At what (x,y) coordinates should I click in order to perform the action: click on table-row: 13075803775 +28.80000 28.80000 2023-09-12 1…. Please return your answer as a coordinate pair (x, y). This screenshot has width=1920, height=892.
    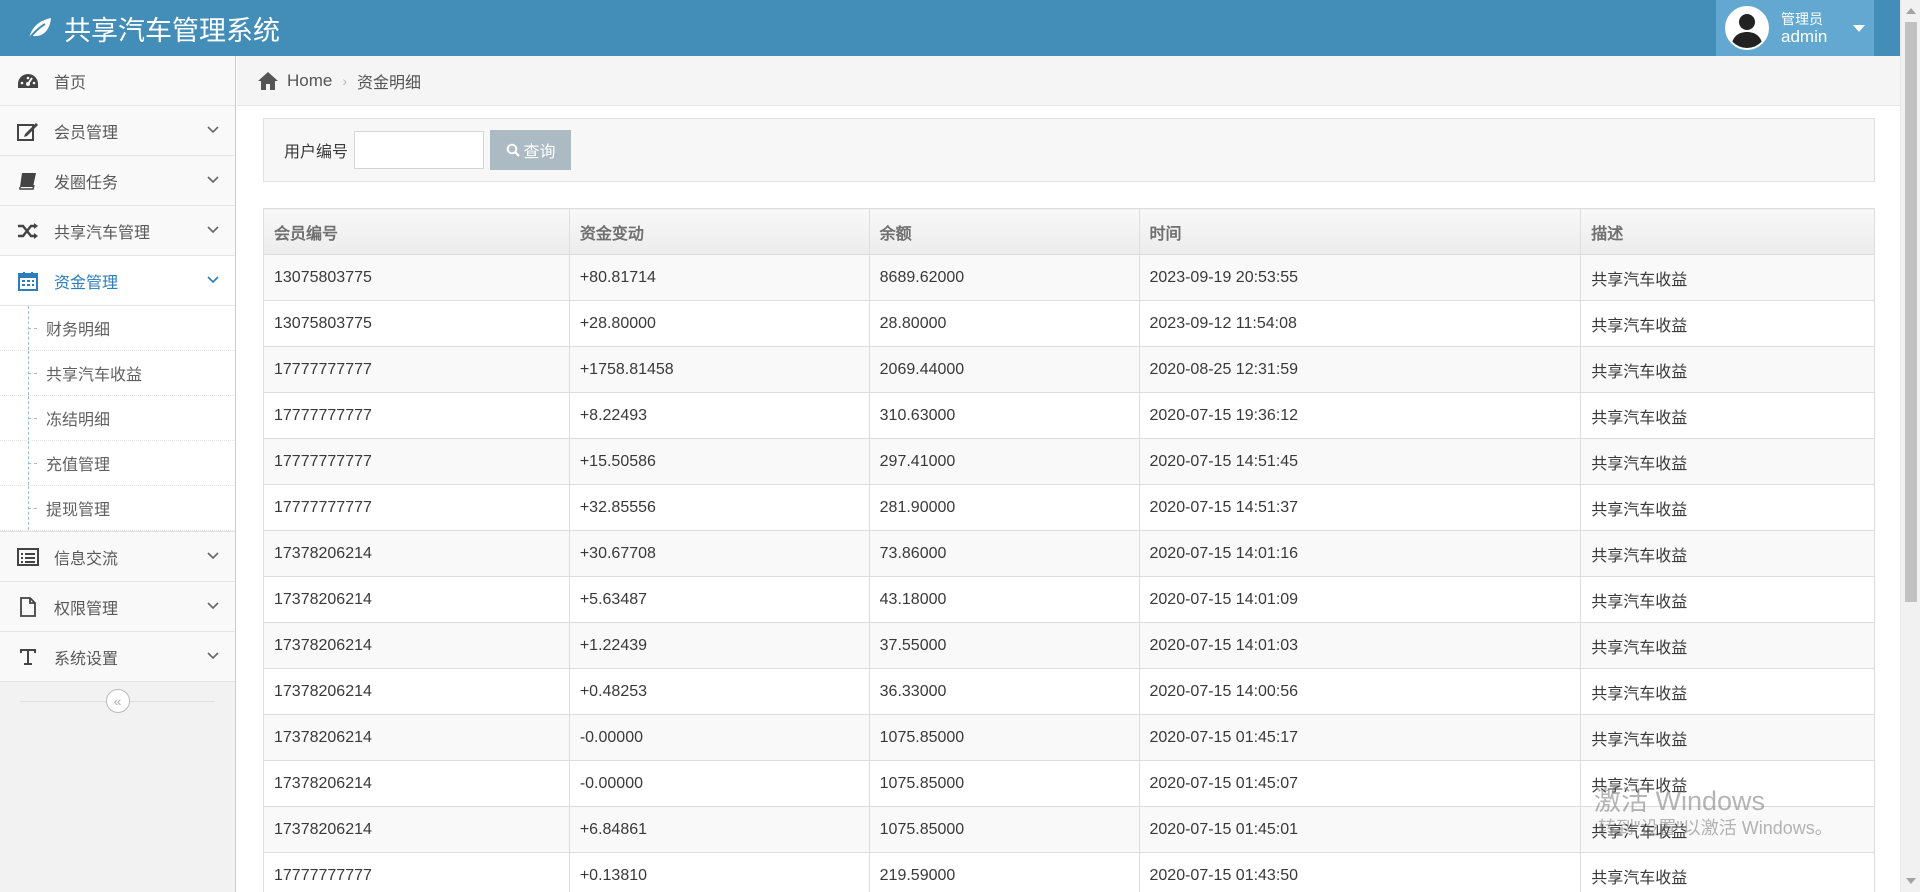
    Looking at the image, I should click on (1069, 323).